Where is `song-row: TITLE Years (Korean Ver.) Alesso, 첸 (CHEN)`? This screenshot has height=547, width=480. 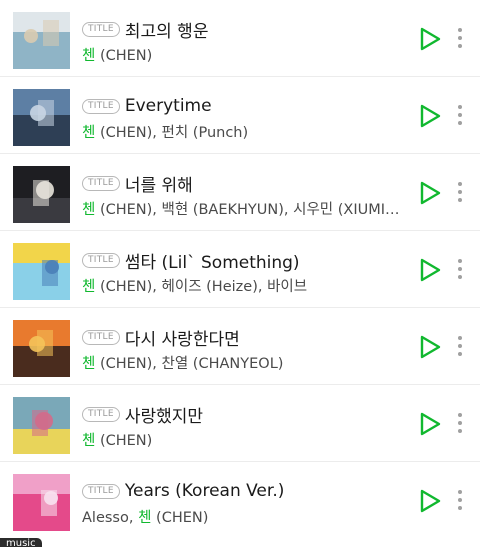 song-row: TITLE Years (Korean Ver.) Alesso, 첸 (CHEN) is located at coordinates (240, 500).